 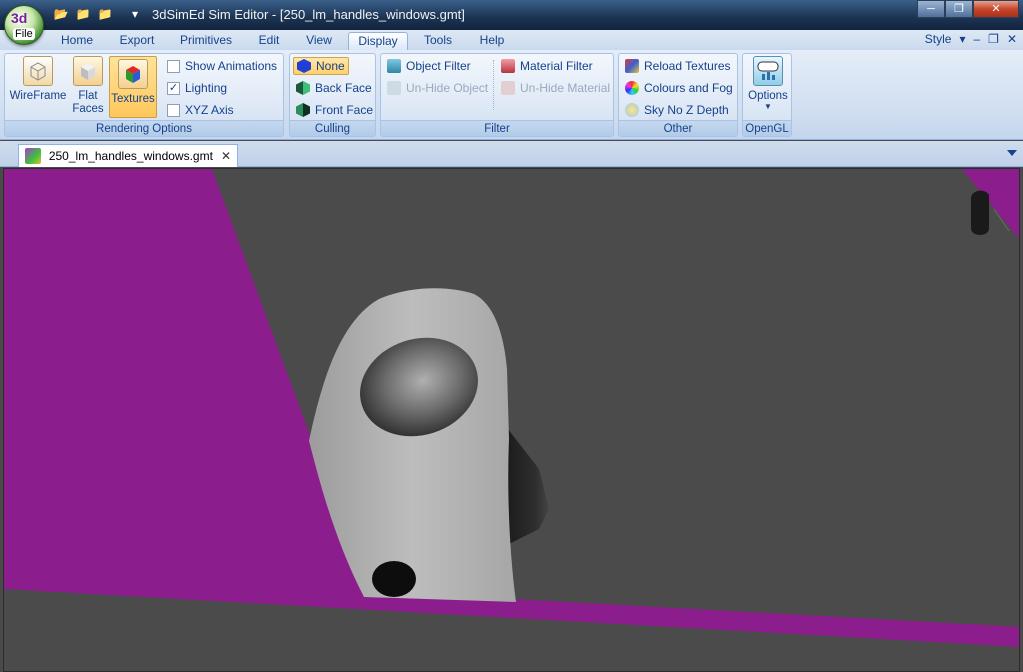 What do you see at coordinates (508, 66) in the screenshot?
I see `funnel-red-icon` at bounding box center [508, 66].